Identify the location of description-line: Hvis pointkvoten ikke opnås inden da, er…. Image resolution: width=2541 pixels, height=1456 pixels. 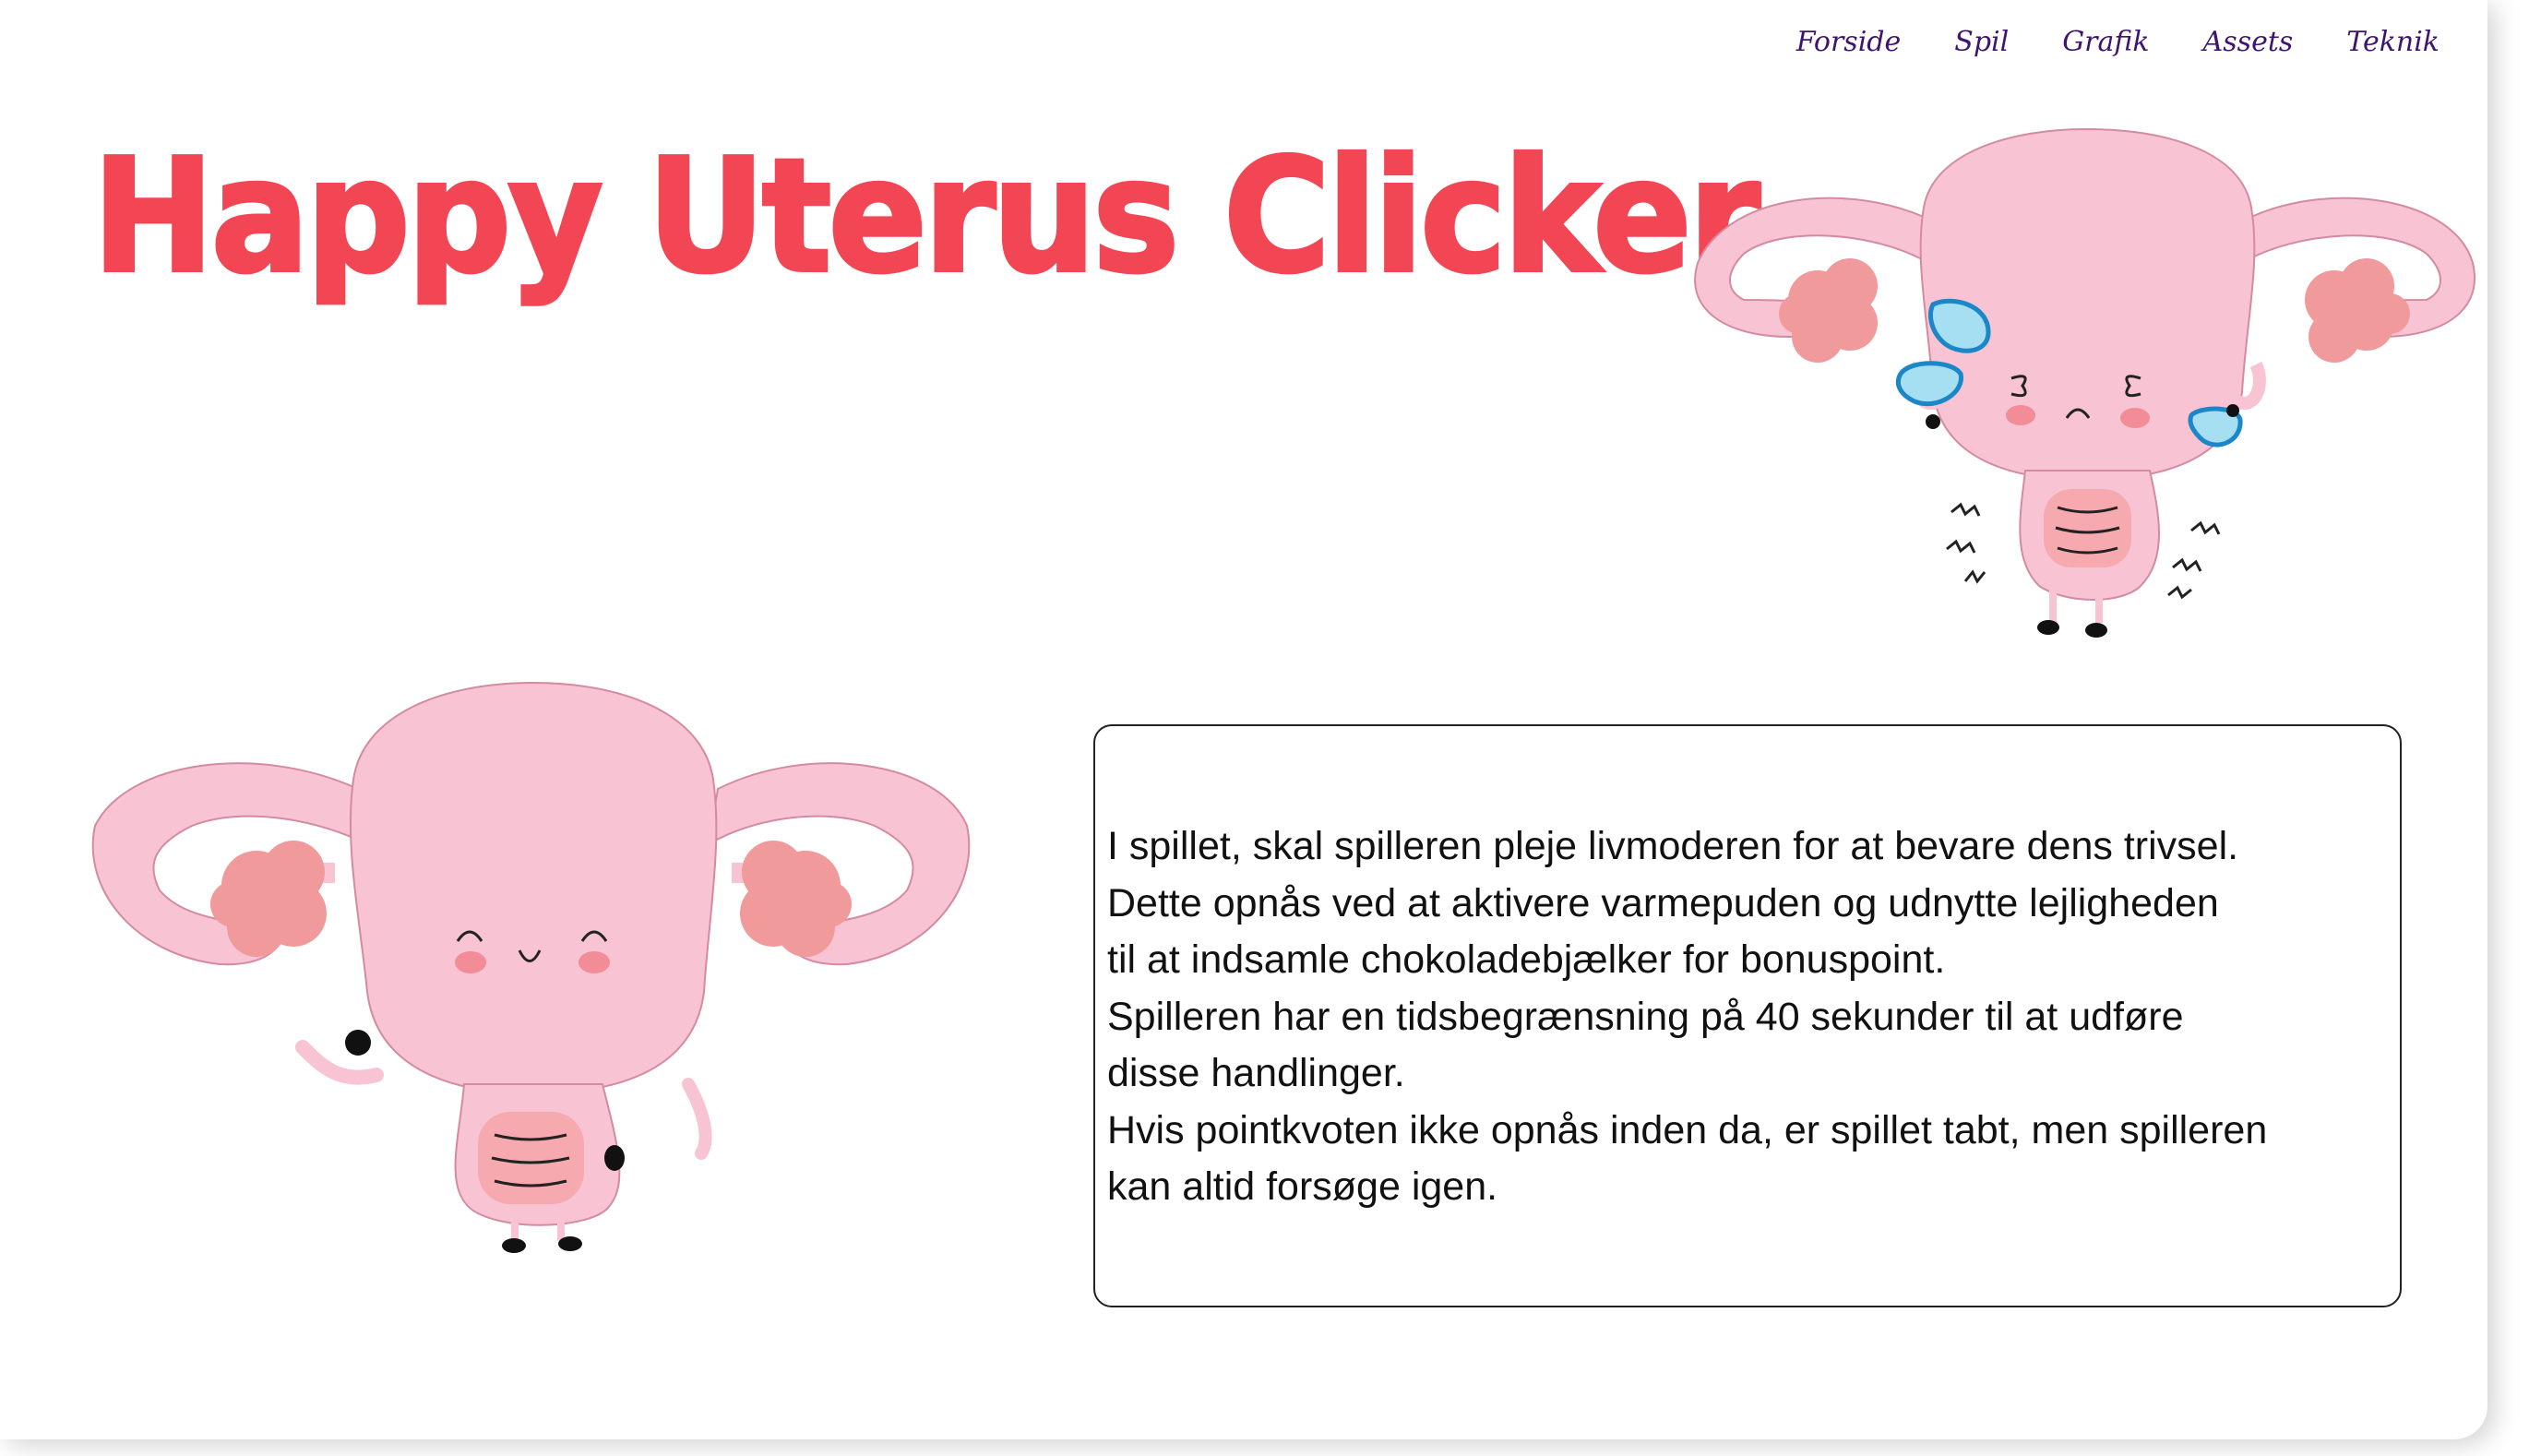
(1687, 1129).